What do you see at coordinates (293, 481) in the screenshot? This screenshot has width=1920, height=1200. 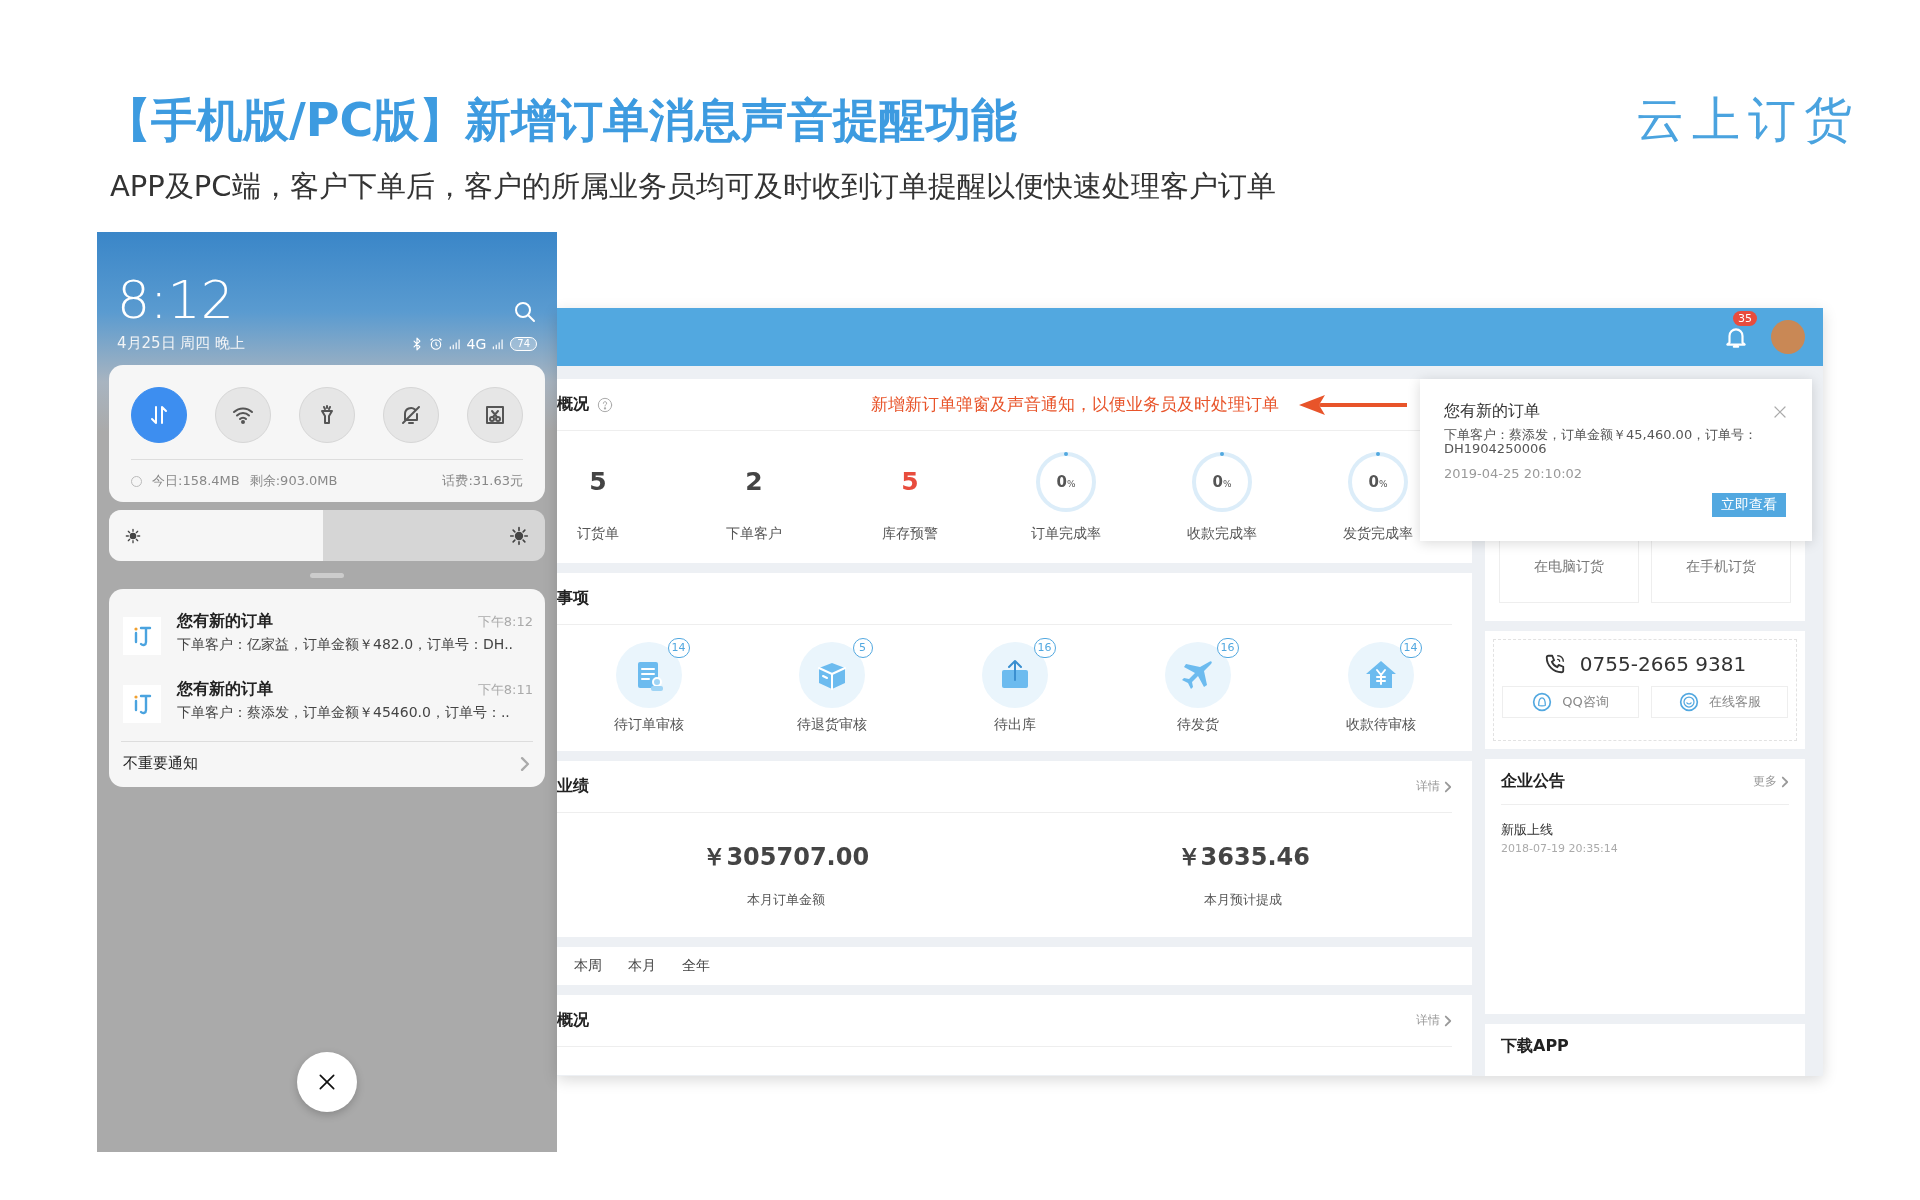 I see `usage-text: 剩余:903.0MB` at bounding box center [293, 481].